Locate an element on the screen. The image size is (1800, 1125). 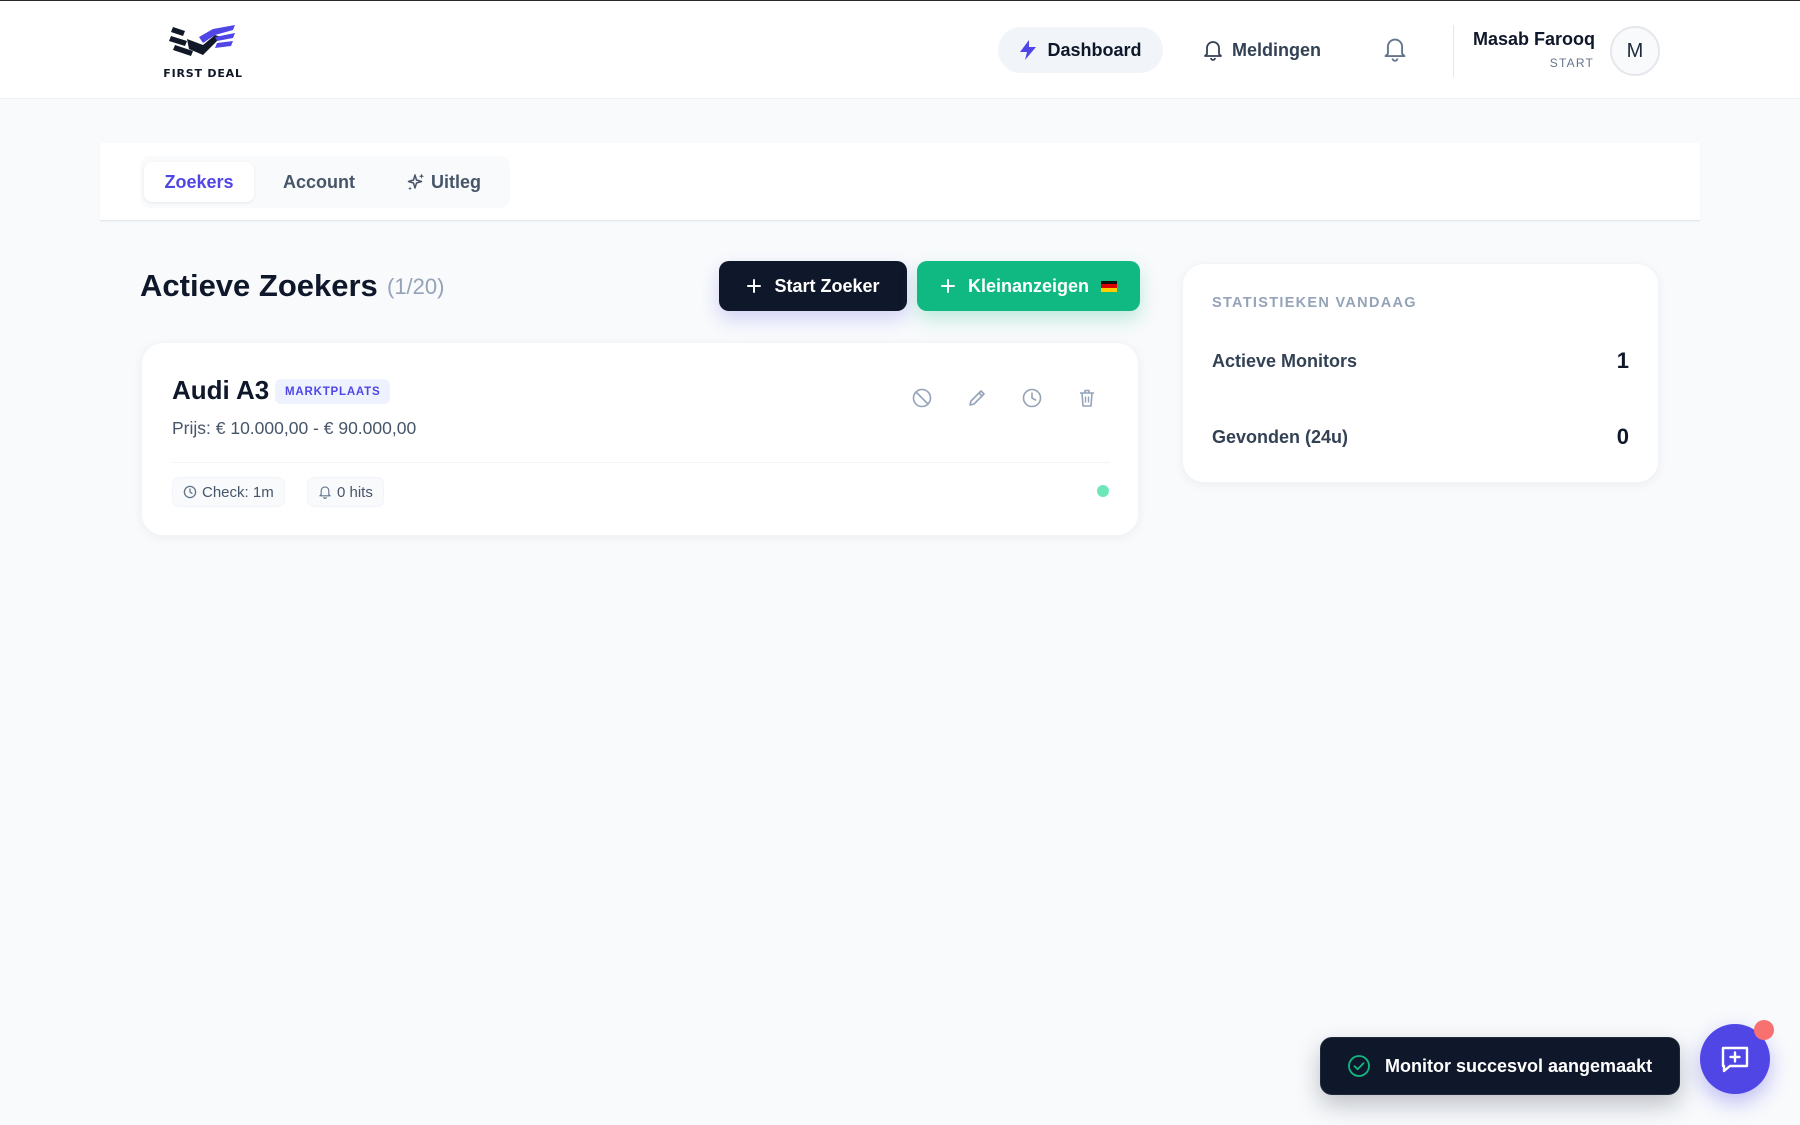
success-toast: Monitor succesvol aangemaakt is located at coordinates (1500, 1066).